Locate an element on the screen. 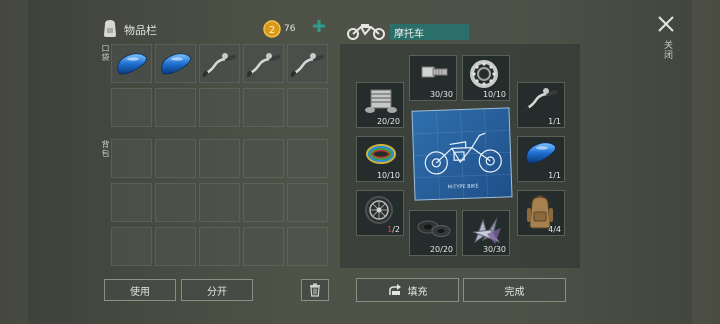 The height and width of the screenshot is (324, 720). wires-icon is located at coordinates (381, 154).